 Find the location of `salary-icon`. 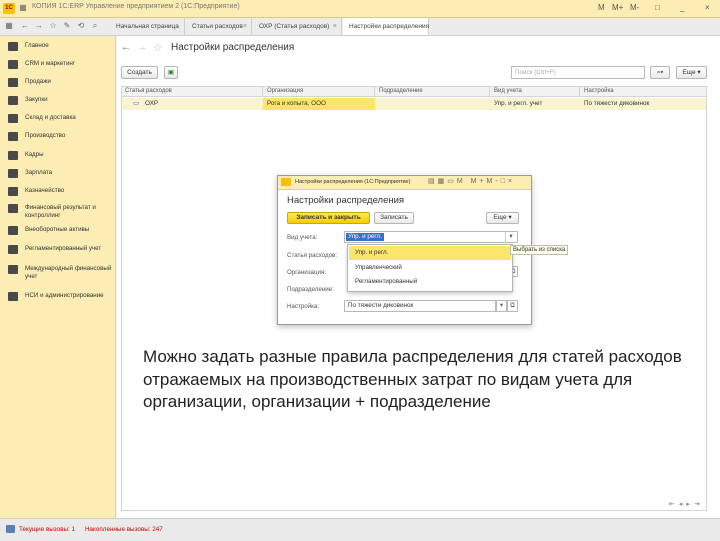

salary-icon is located at coordinates (13, 173).